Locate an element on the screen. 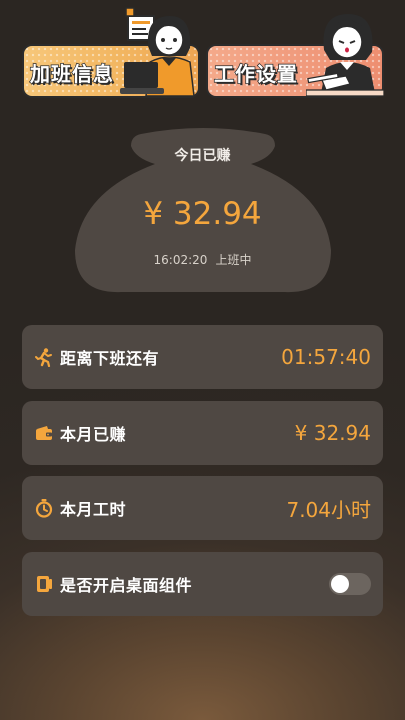  wallet-icon is located at coordinates (44, 433).